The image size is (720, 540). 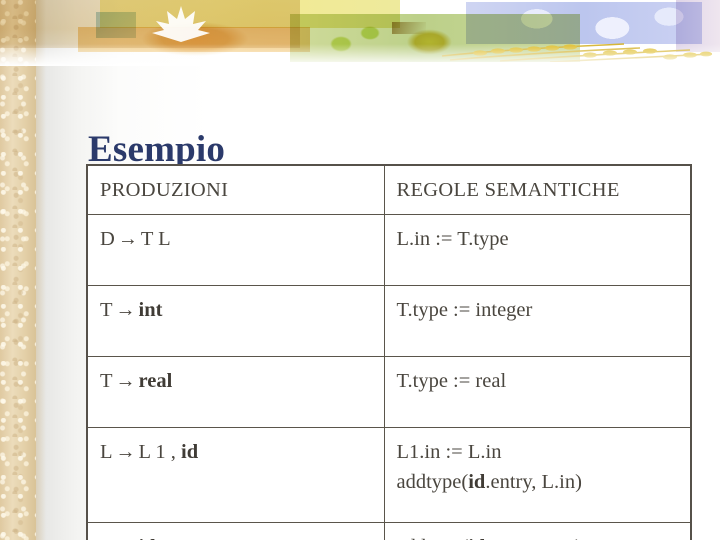 I want to click on semantic-rule-cell: L1.in := L.in addtype(id.entry, L.in), so click(x=537, y=475).